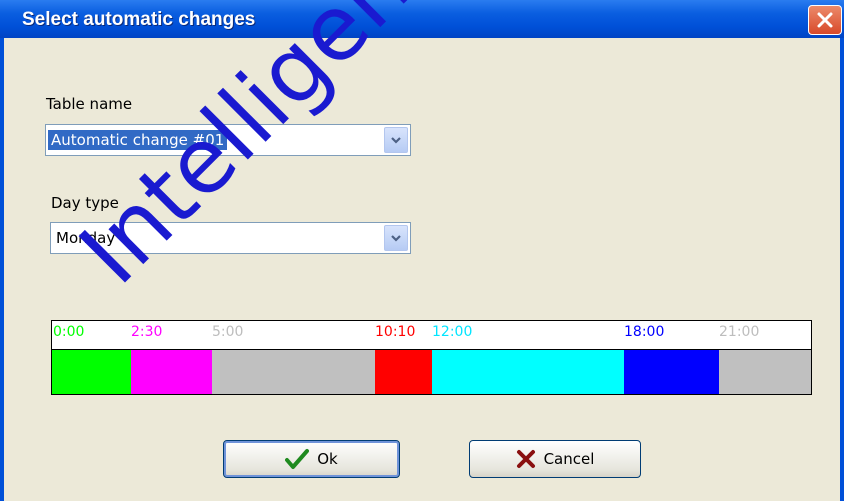 This screenshot has height=501, width=844. I want to click on timeline-header: 0:00 2:30 5:00 10:10 12:00 18:00 21:00, so click(431, 335).